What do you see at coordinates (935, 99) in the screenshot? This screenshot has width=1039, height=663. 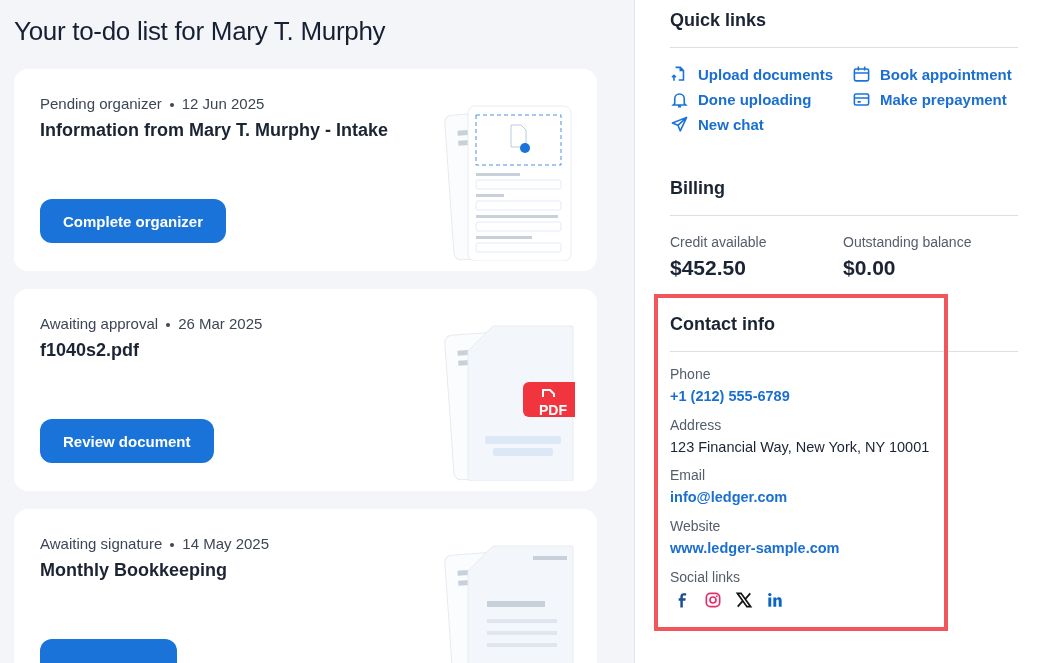 I see `quick-link: Make prepayment` at bounding box center [935, 99].